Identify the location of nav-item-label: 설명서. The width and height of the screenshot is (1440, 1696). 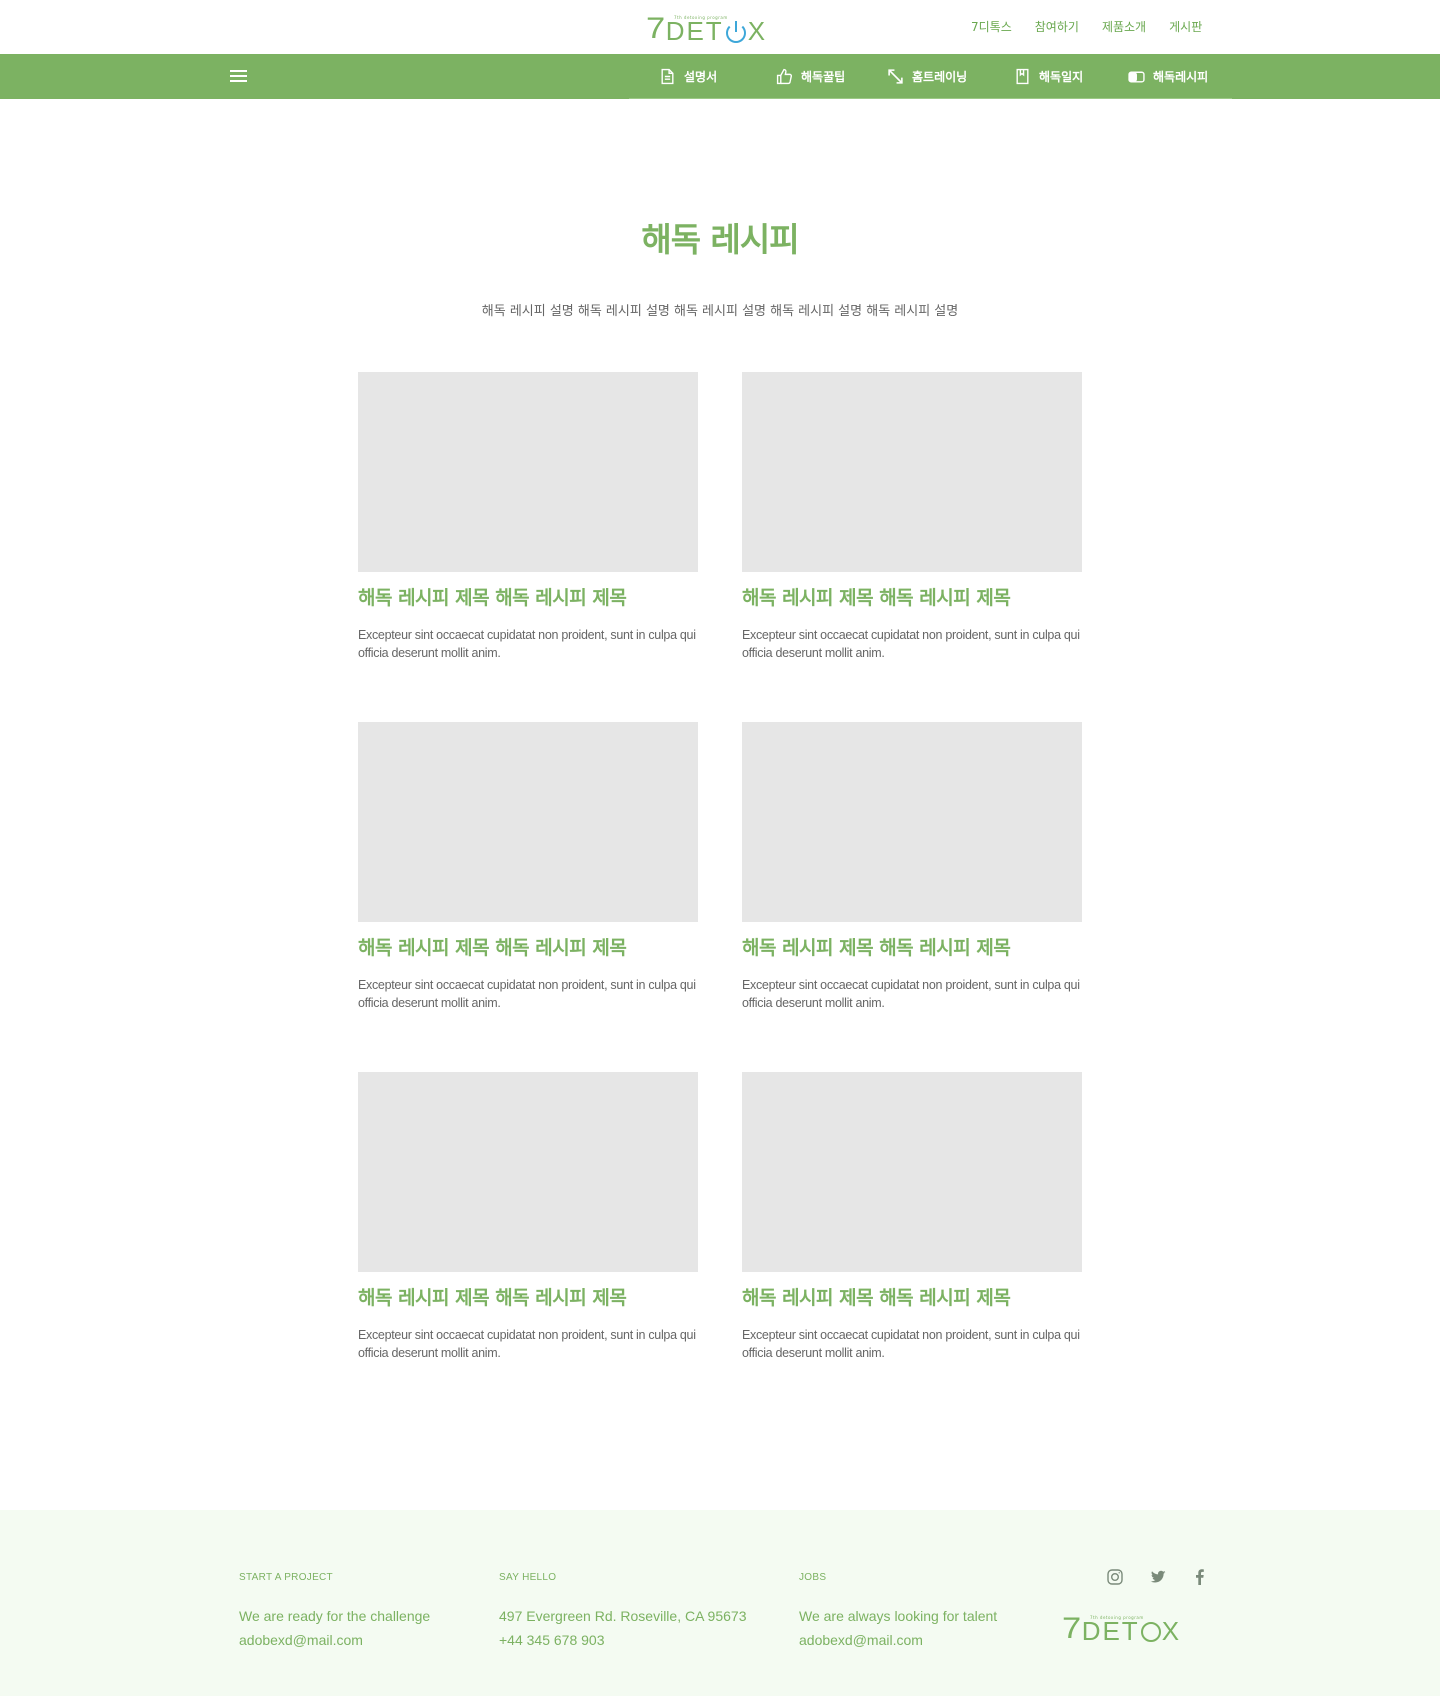
(701, 77).